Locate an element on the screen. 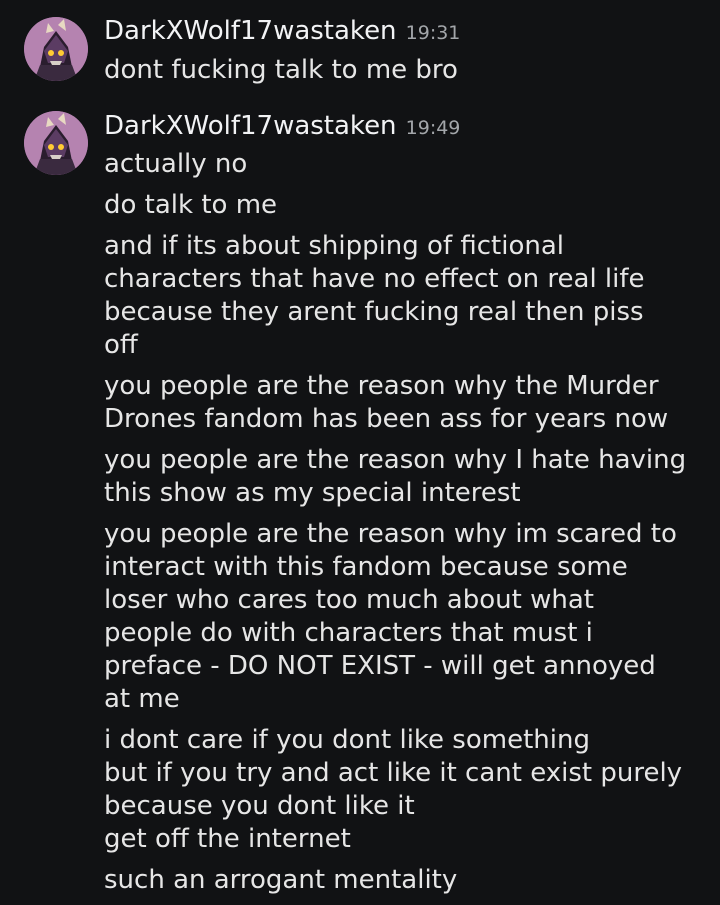  message-body: dont fucking talk to me bro is located at coordinates (404, 74).